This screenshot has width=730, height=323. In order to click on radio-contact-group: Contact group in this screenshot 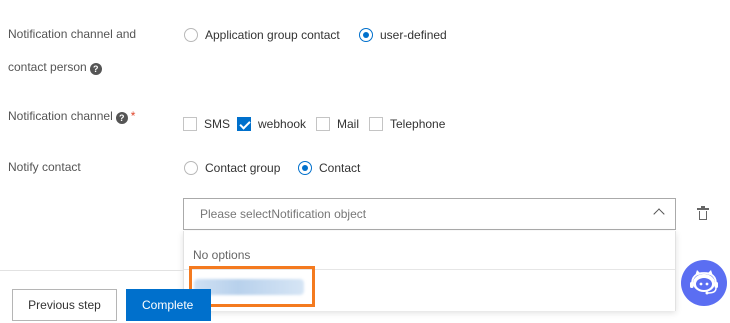, I will do `click(232, 168)`.